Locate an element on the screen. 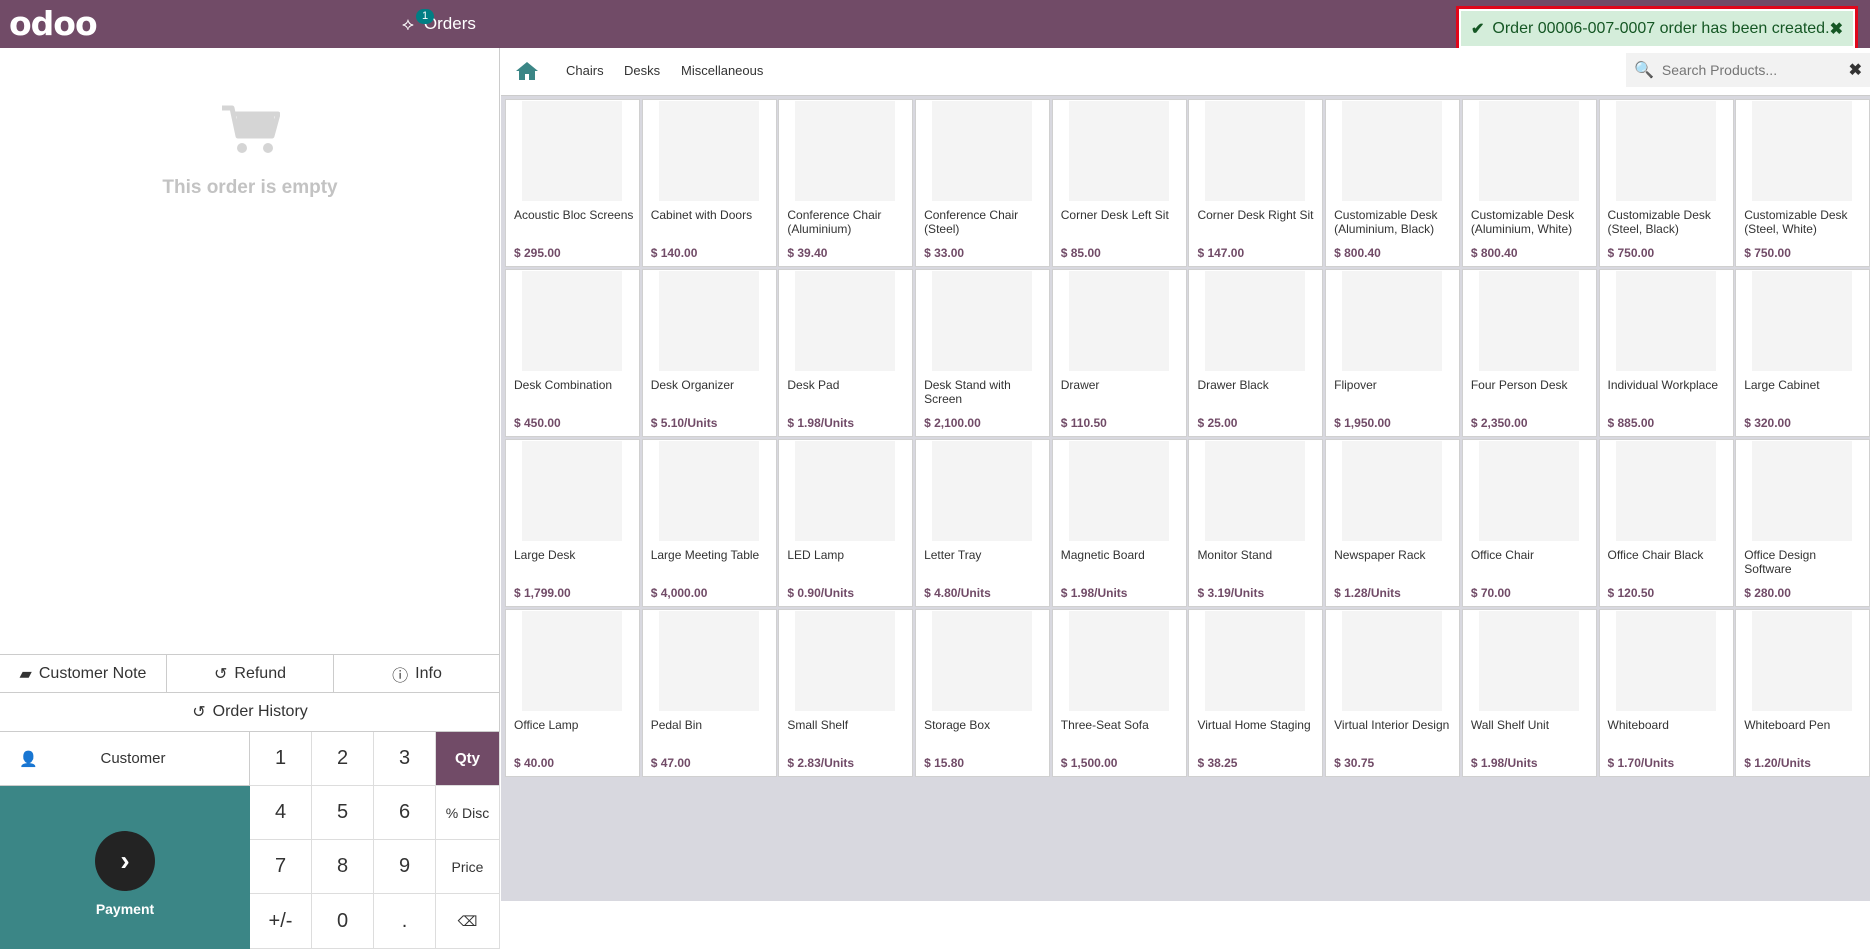 The height and width of the screenshot is (949, 1870). product-card: Customizable Desk (Steel, White) $ 750.00 is located at coordinates (1802, 183).